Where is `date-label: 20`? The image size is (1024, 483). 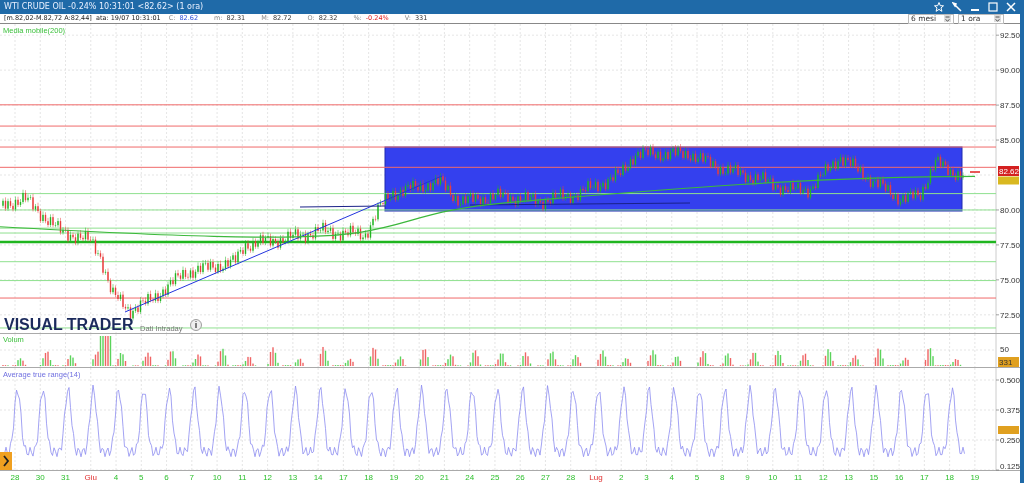
date-label: 20 is located at coordinates (419, 477).